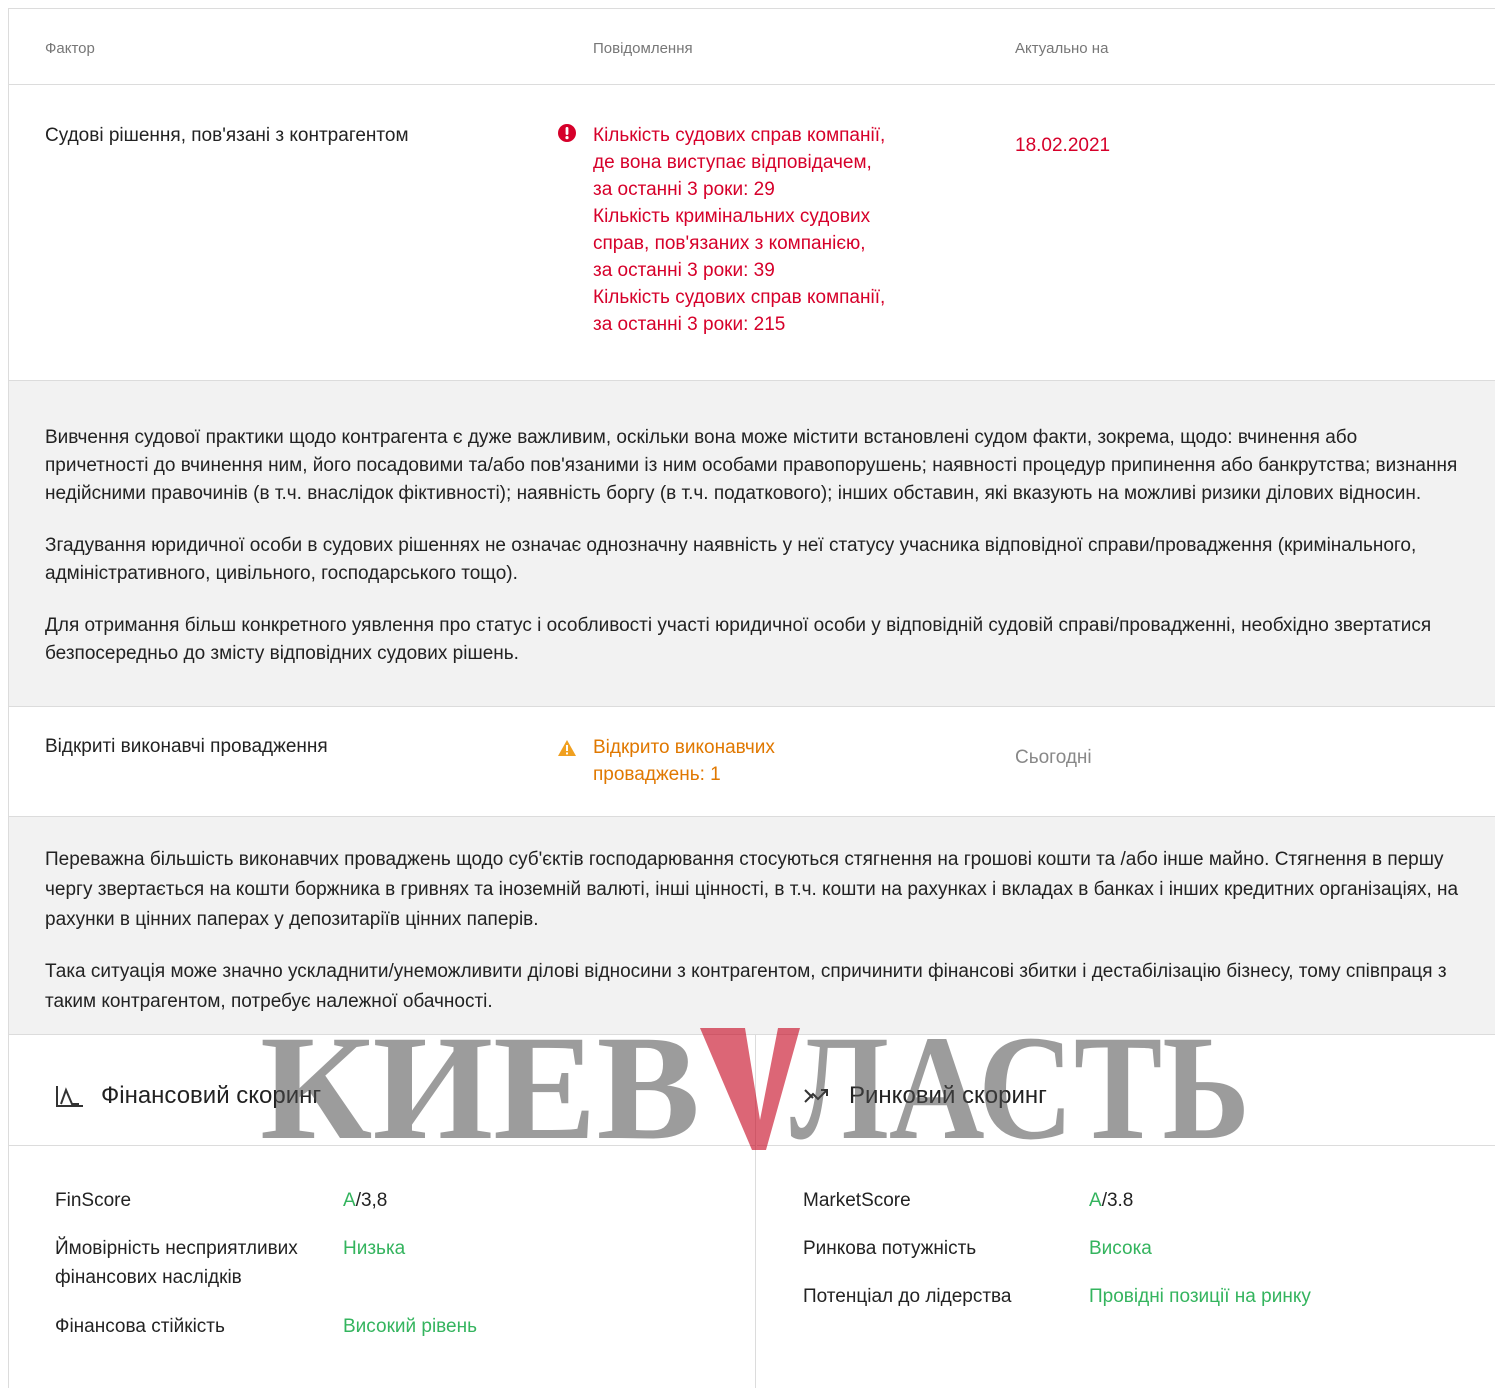  I want to click on marketscore-label: MarketScore, so click(857, 1200).